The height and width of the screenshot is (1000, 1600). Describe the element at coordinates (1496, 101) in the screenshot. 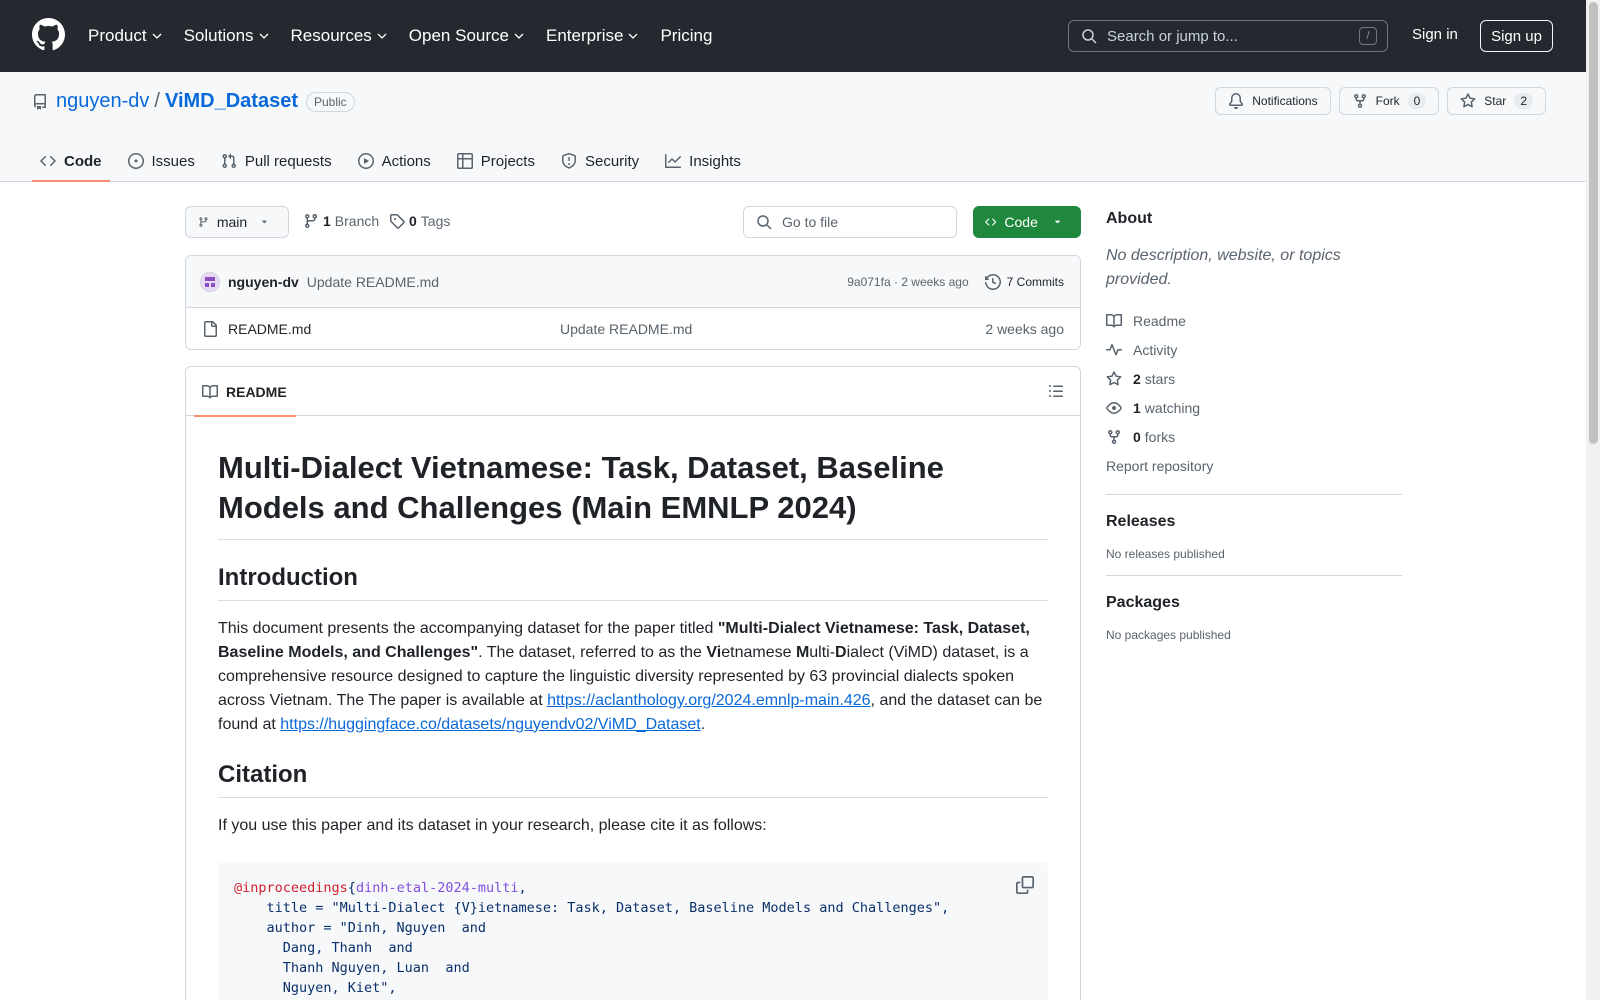

I see `star-button: Star 2` at that location.